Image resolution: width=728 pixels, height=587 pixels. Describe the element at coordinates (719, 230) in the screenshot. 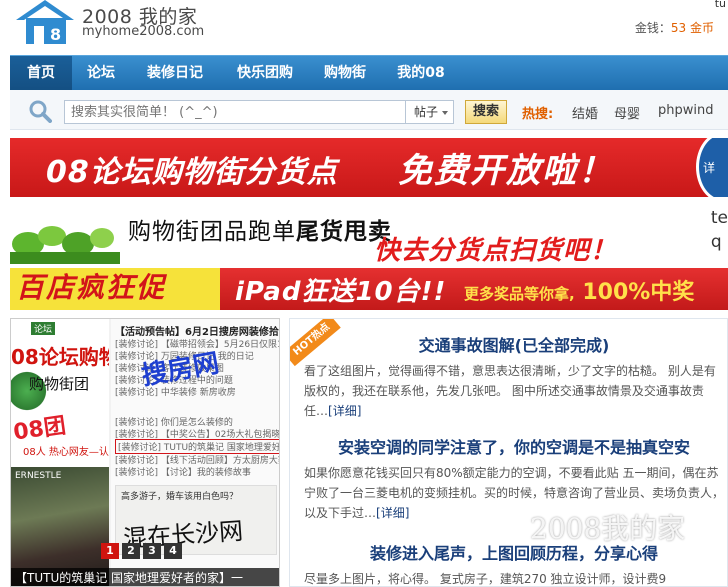

I see `banner2-side-text: te q` at that location.